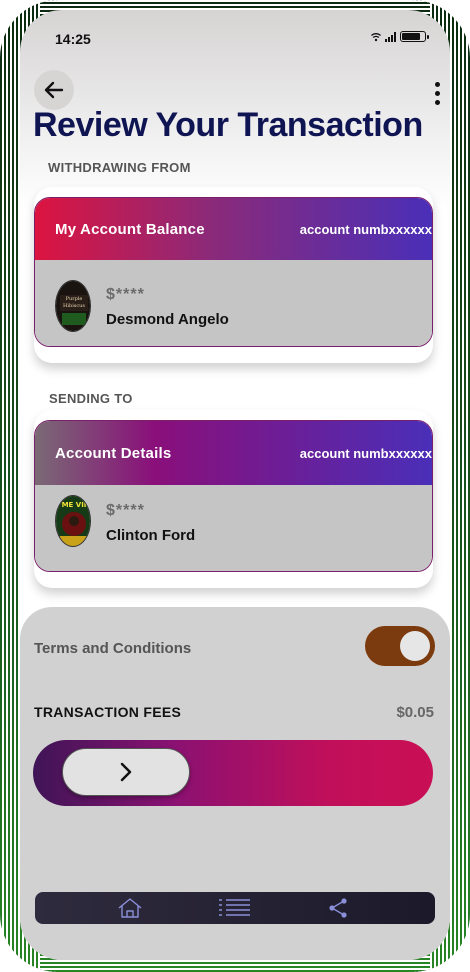 The width and height of the screenshot is (470, 972). Describe the element at coordinates (167, 319) in the screenshot. I see `withdraw-account-name: Desmond Angelo` at that location.